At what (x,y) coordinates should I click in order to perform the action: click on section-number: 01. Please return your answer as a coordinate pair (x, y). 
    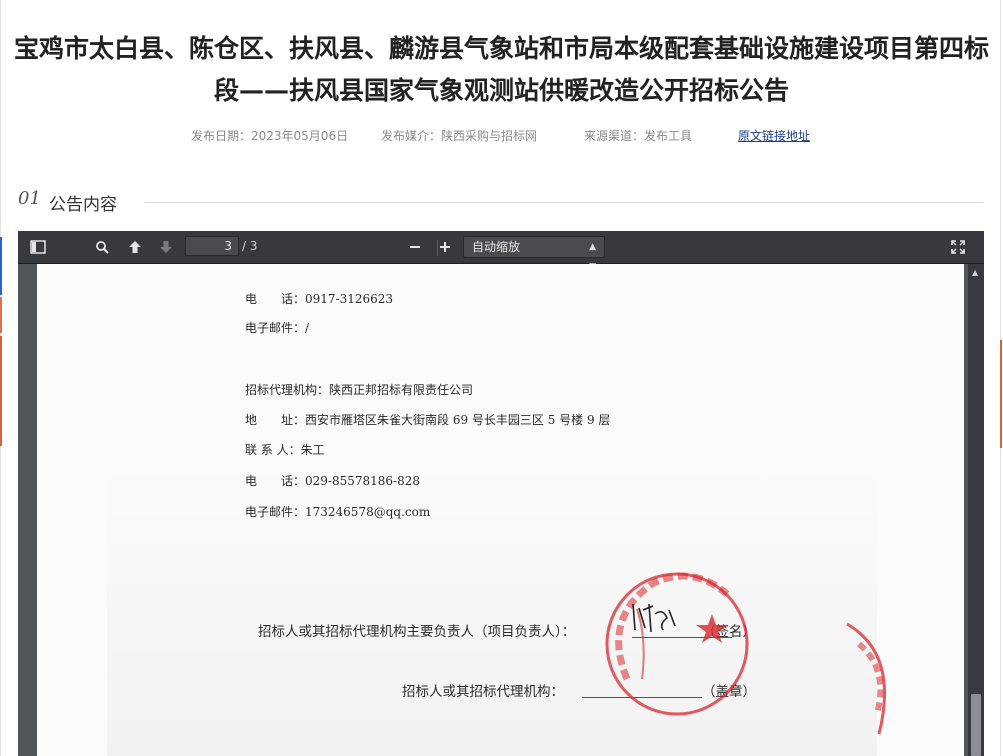
    Looking at the image, I should click on (29, 198).